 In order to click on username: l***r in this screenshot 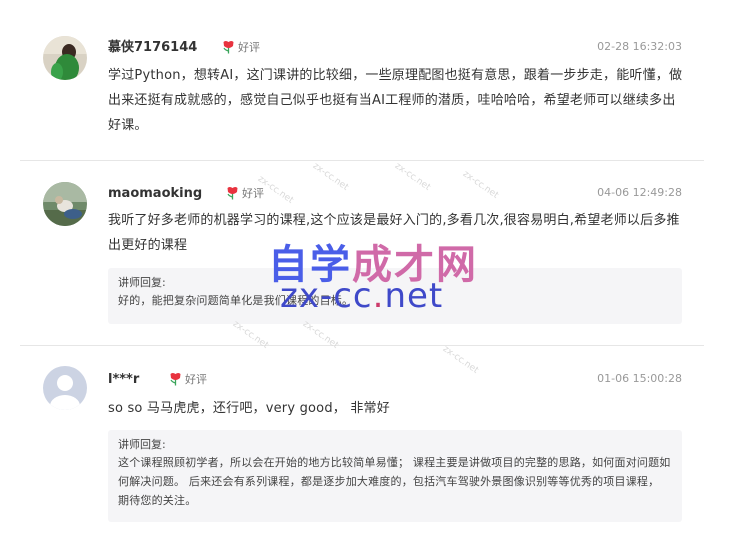, I will do `click(123, 380)`.